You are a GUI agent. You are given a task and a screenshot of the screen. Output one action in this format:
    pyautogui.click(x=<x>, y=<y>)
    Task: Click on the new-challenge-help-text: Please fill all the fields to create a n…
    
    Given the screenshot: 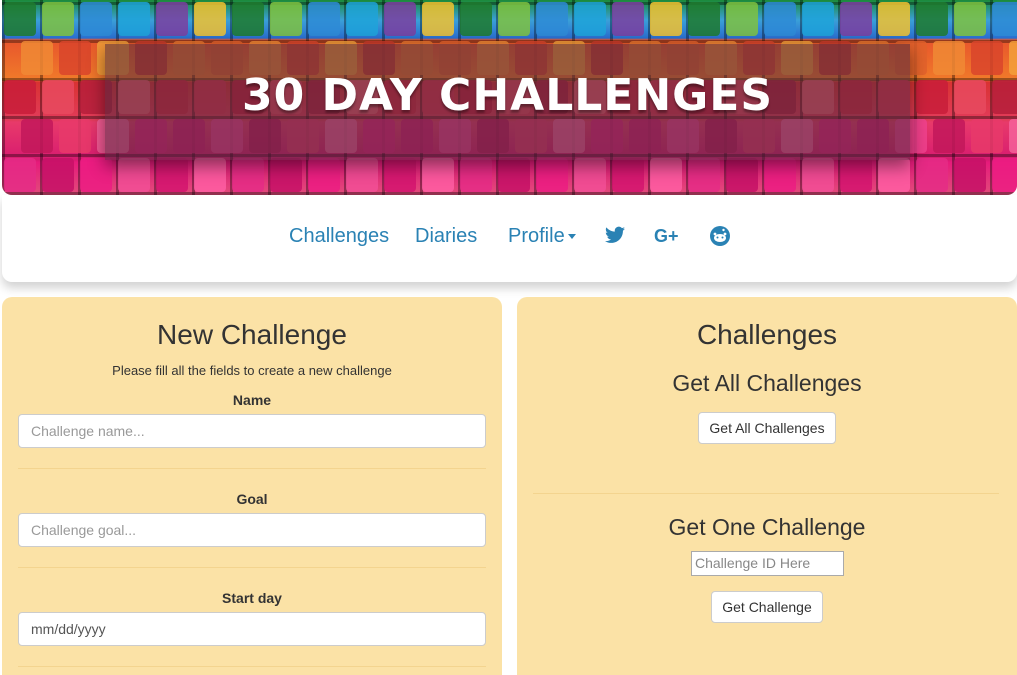 What is the action you would take?
    pyautogui.click(x=252, y=370)
    